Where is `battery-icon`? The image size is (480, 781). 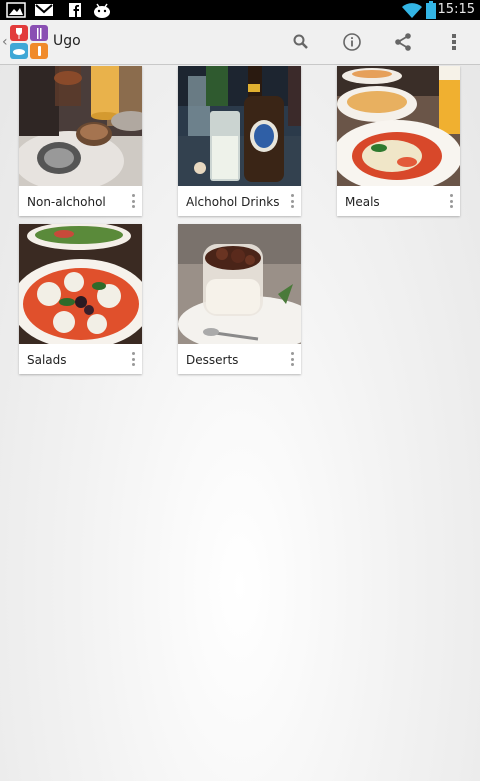 battery-icon is located at coordinates (431, 10).